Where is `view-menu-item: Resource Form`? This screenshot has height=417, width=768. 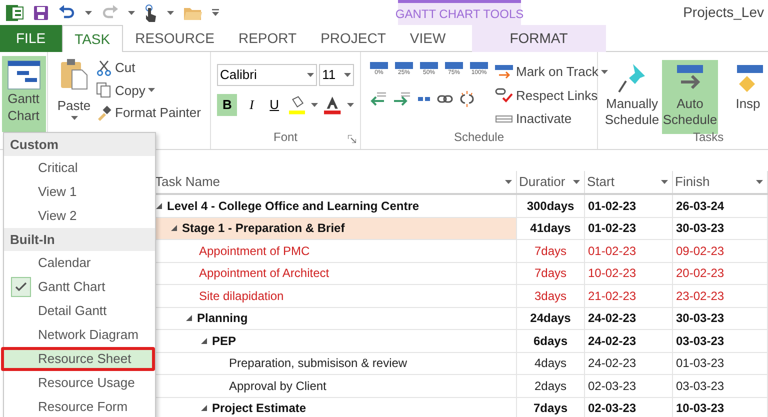 view-menu-item: Resource Form is located at coordinates (79, 406).